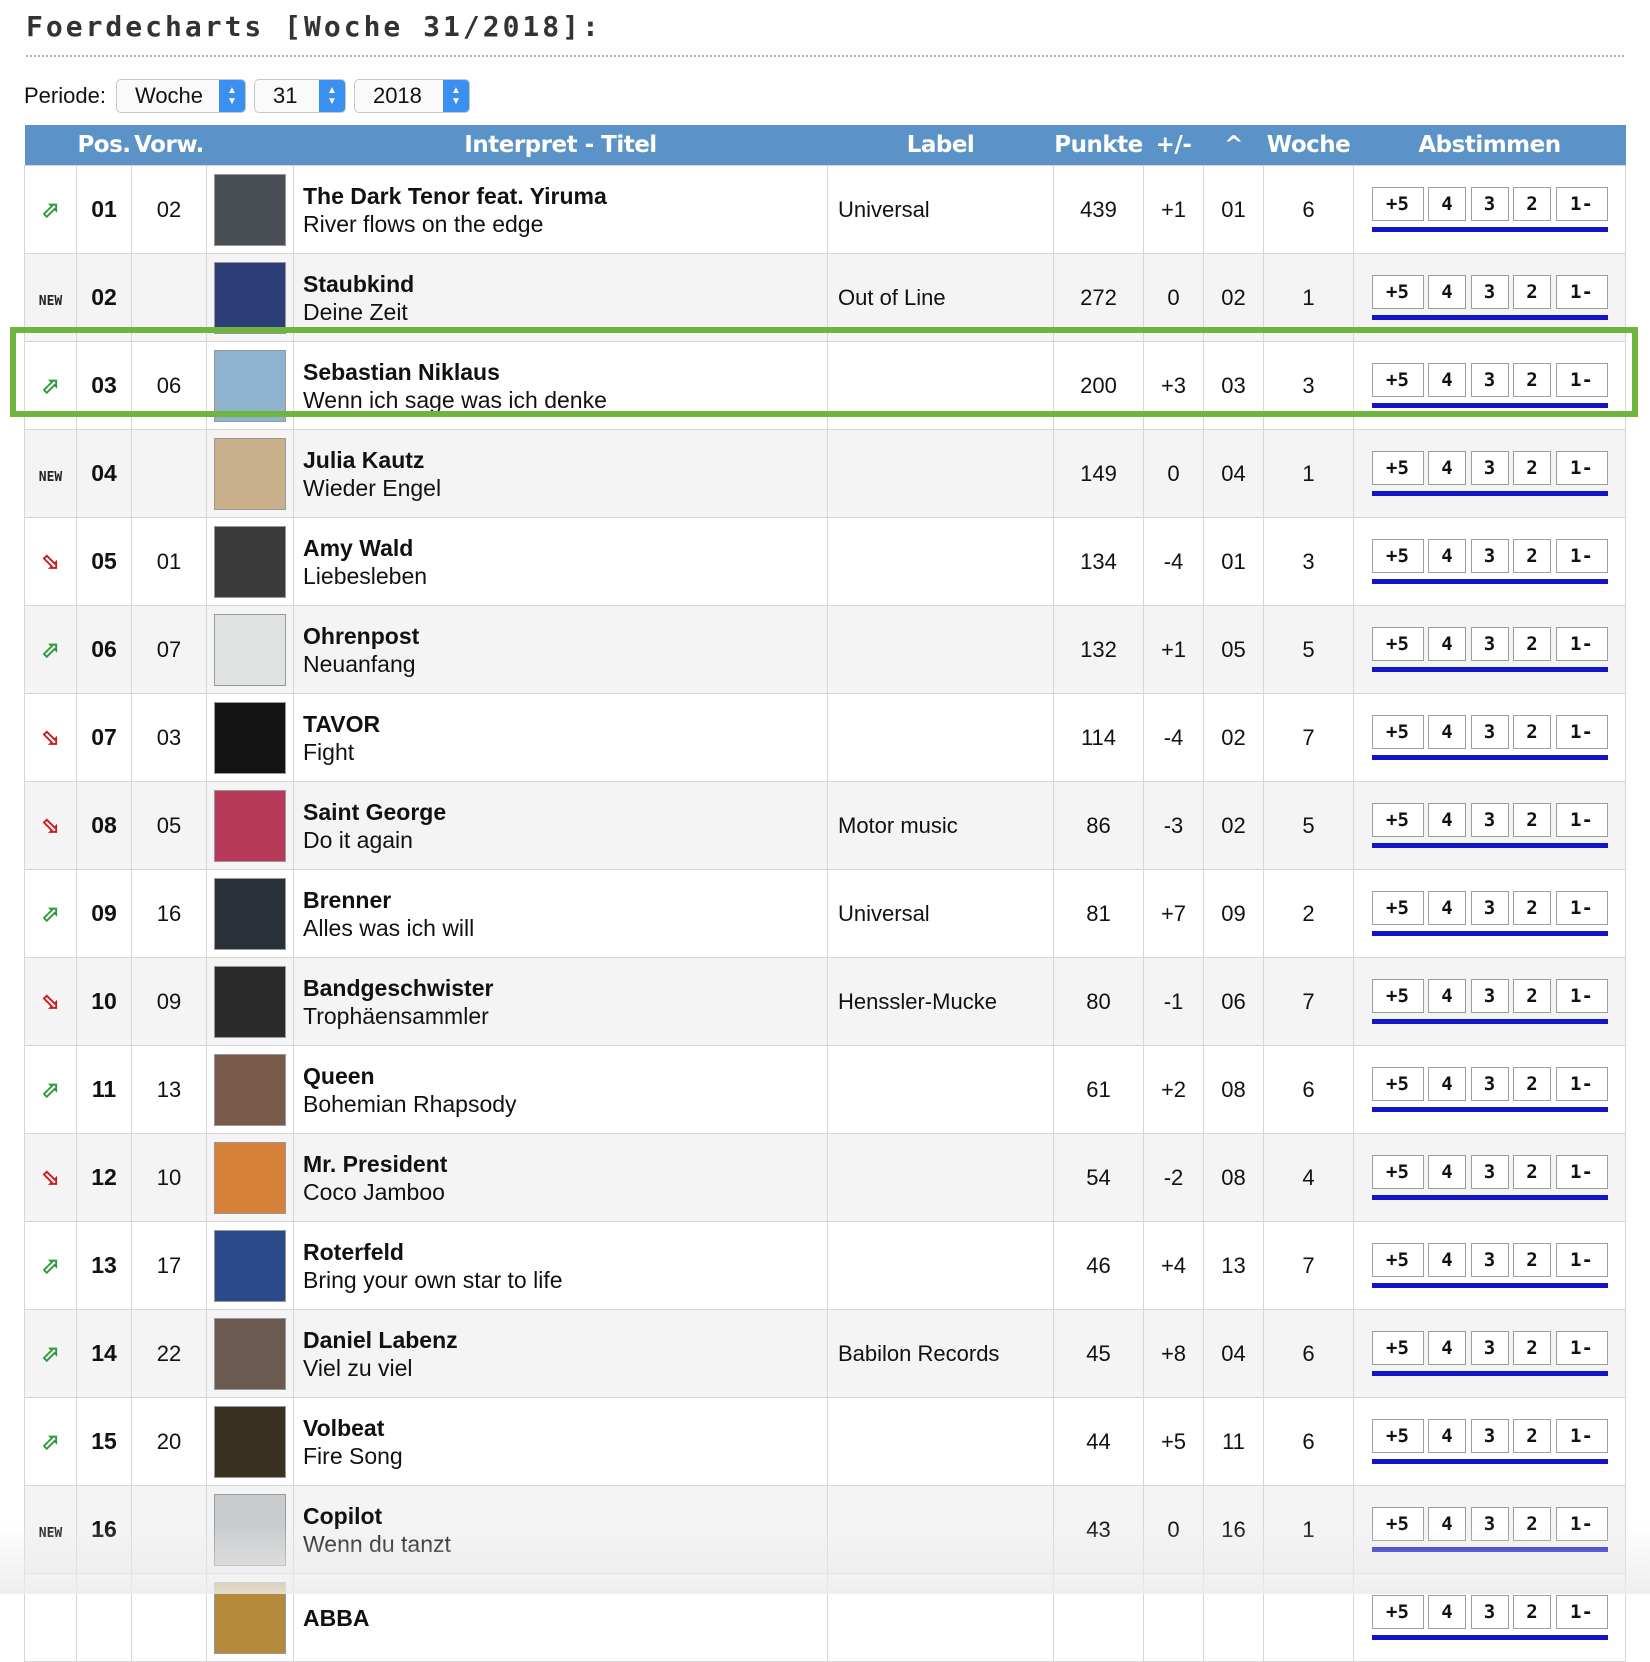 This screenshot has height=1662, width=1650. I want to click on artist-name: The Dark Tenor feat. Yiruma, so click(565, 196).